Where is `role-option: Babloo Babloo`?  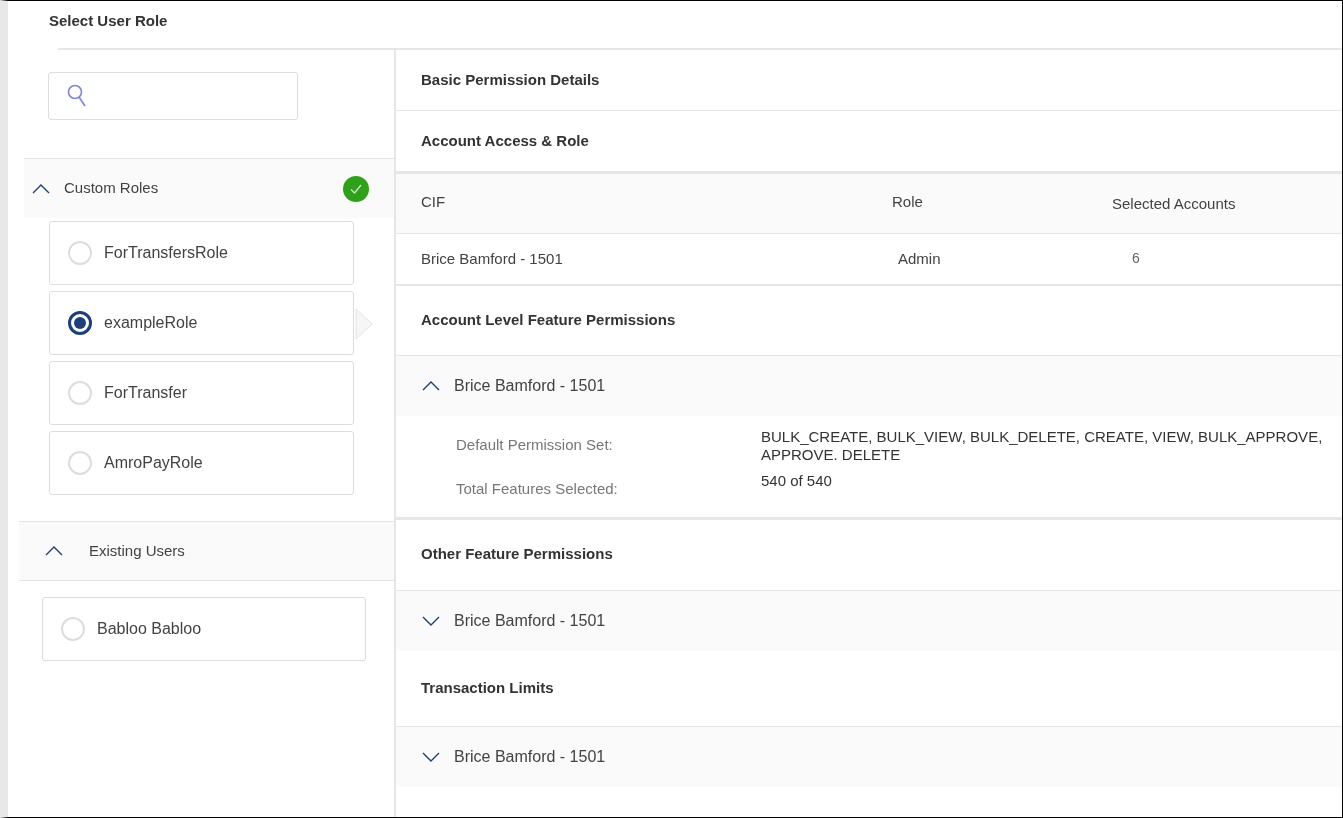
role-option: Babloo Babloo is located at coordinates (204, 629).